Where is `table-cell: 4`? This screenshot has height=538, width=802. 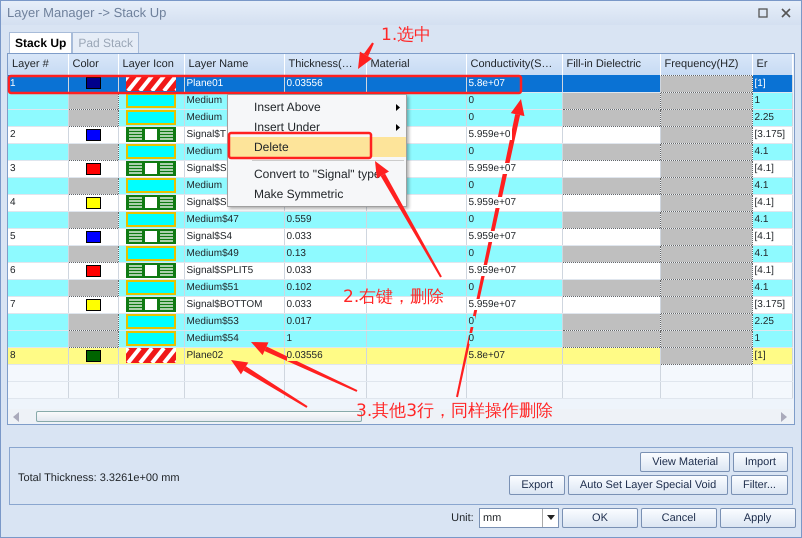 table-cell: 4 is located at coordinates (13, 202).